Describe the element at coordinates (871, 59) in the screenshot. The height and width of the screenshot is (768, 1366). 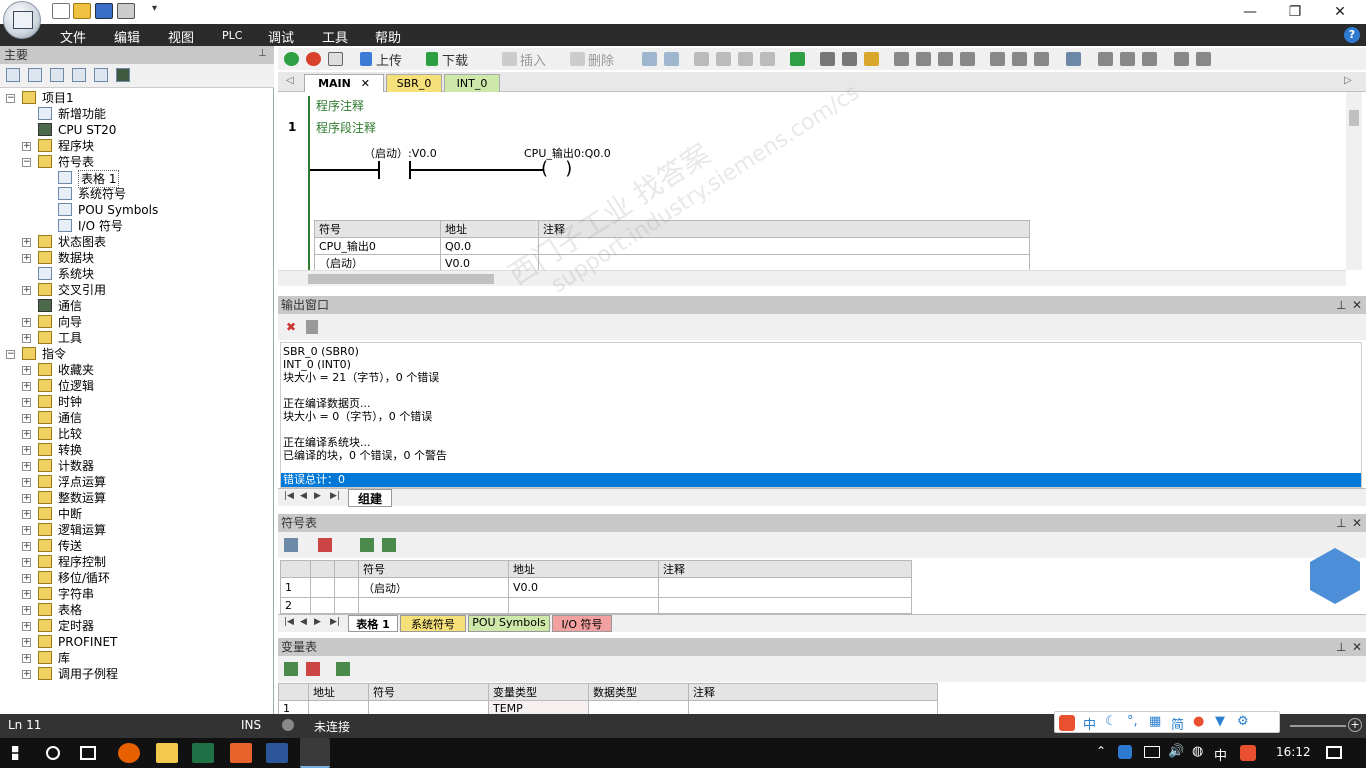
I see `bookmark-icon` at that location.